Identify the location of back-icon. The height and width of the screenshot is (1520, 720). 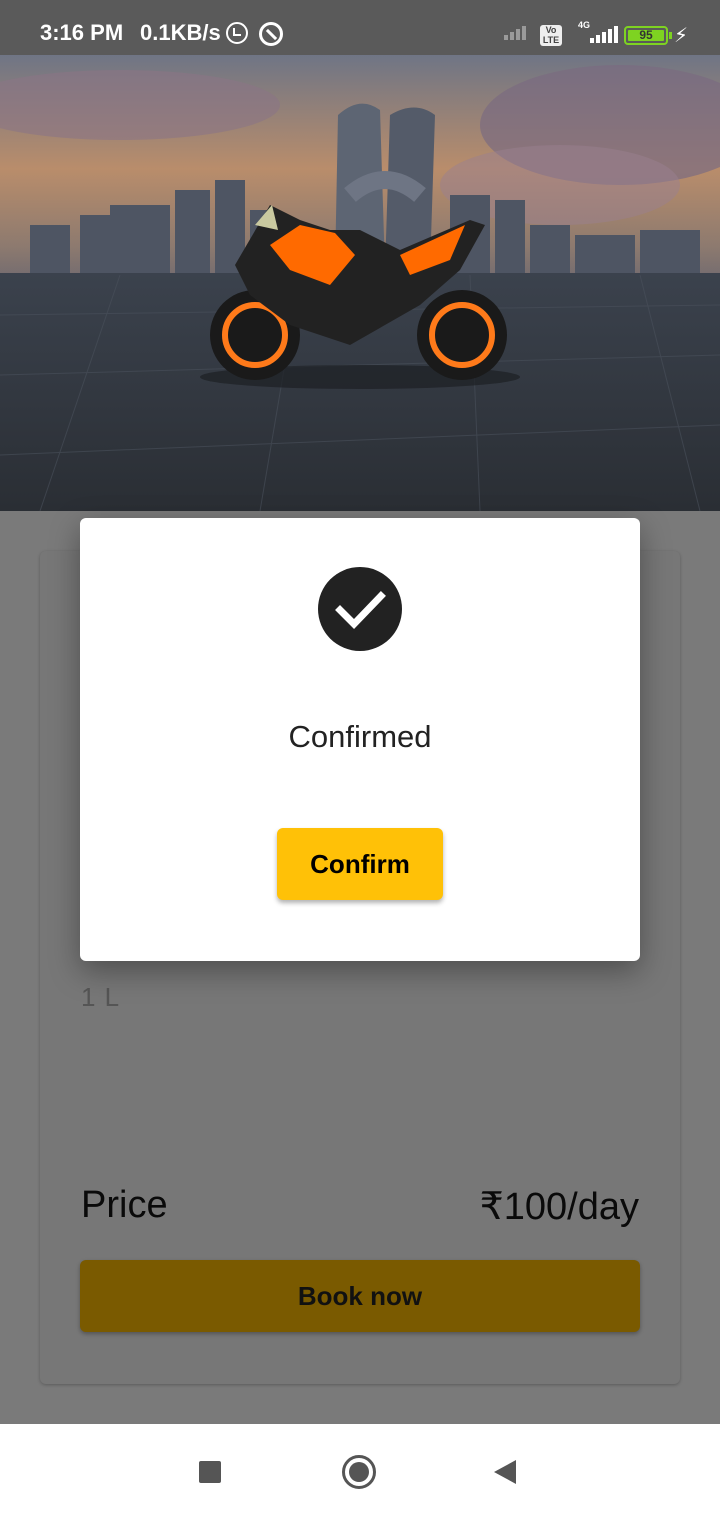
(505, 1472).